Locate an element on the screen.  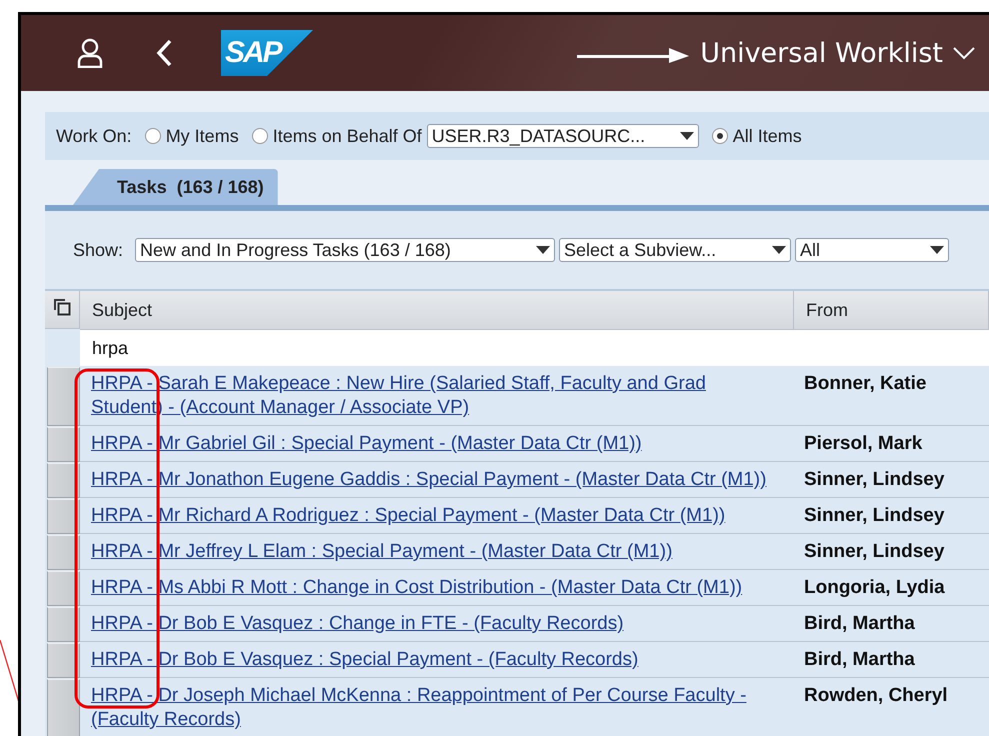
copy-icon is located at coordinates (62, 307).